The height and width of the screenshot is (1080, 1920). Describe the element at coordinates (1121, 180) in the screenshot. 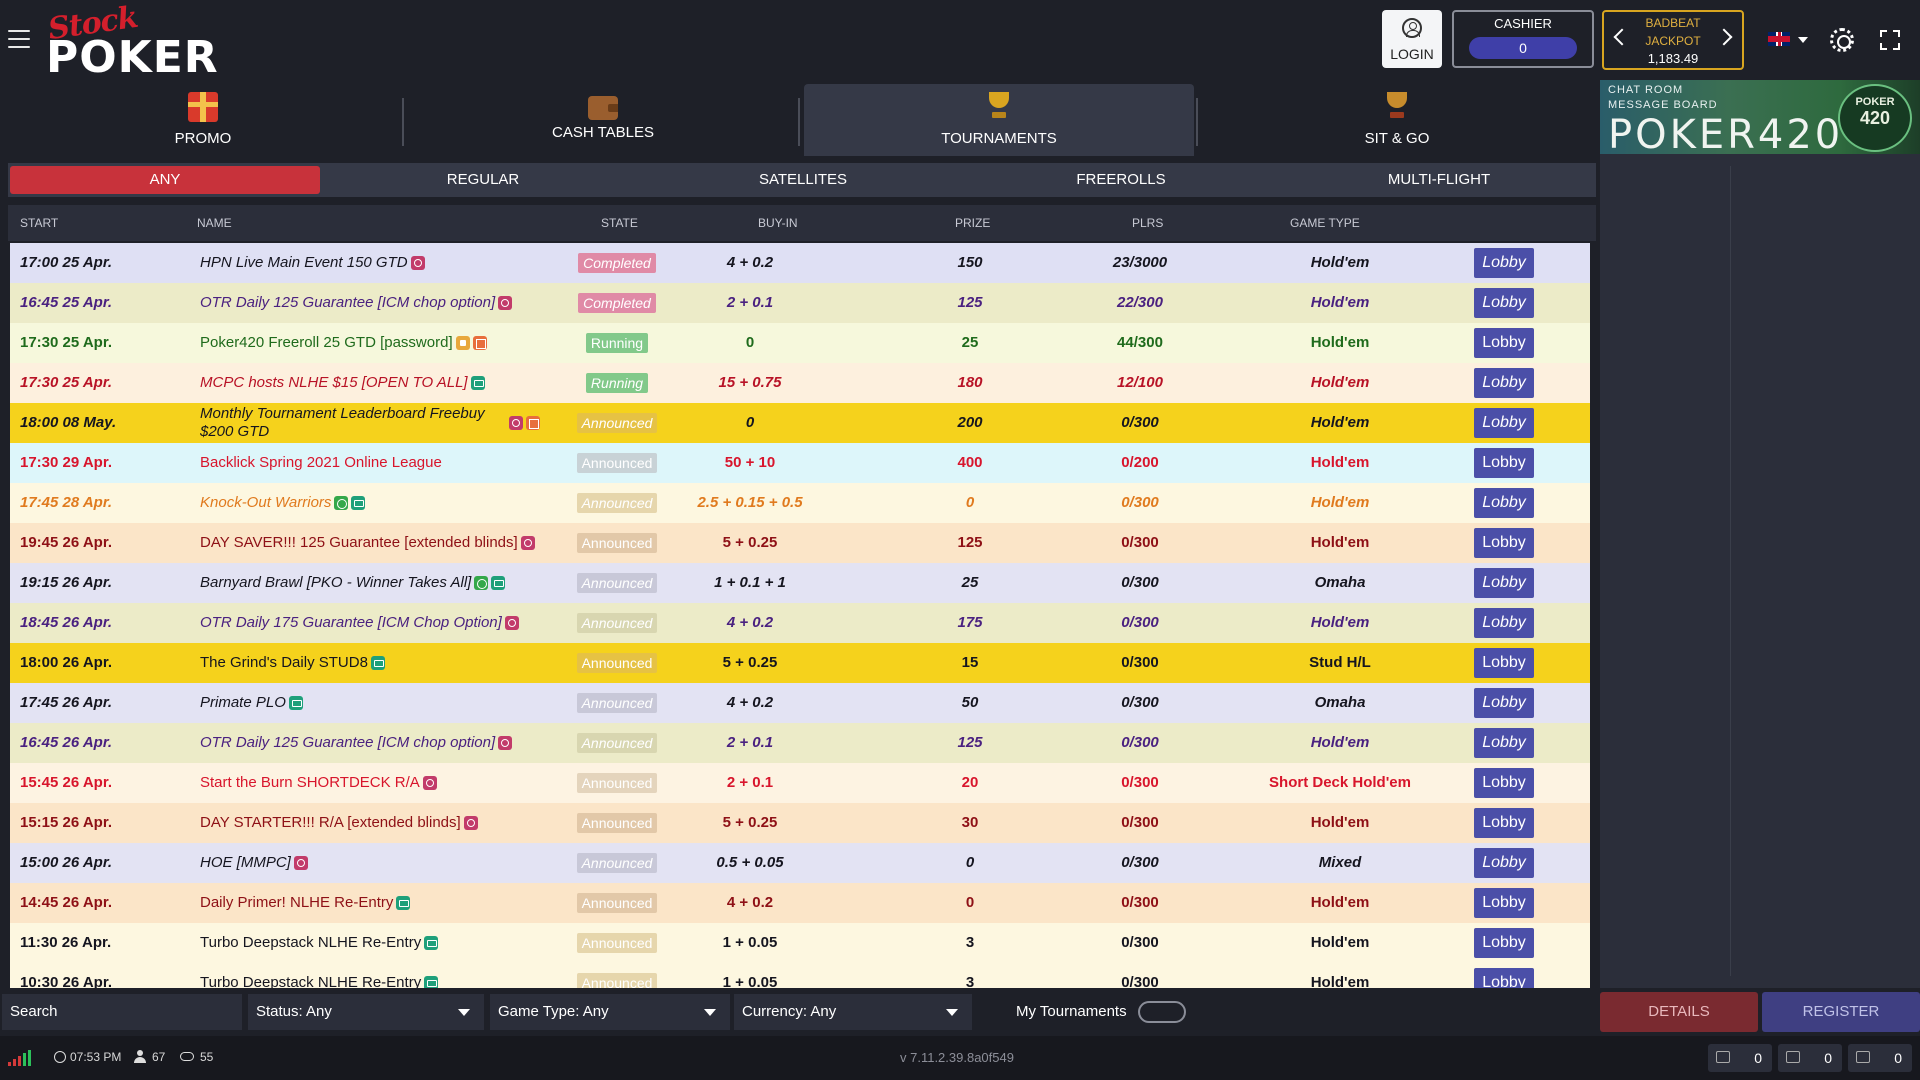

I see `filter-freerolls: FREEROLLS` at that location.